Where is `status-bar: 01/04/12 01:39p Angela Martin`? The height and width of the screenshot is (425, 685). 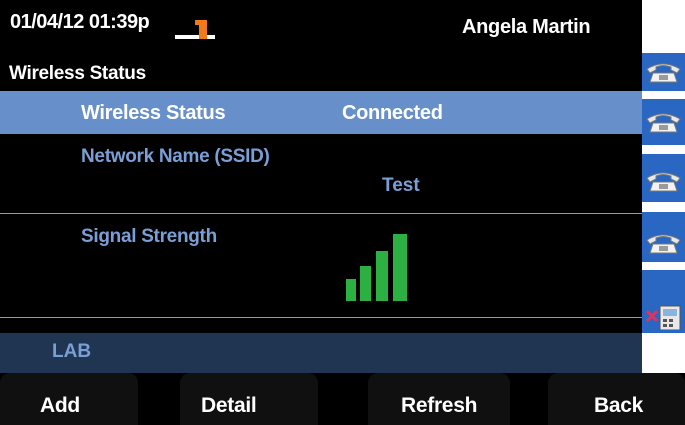
status-bar: 01/04/12 01:39p Angela Martin is located at coordinates (321, 26).